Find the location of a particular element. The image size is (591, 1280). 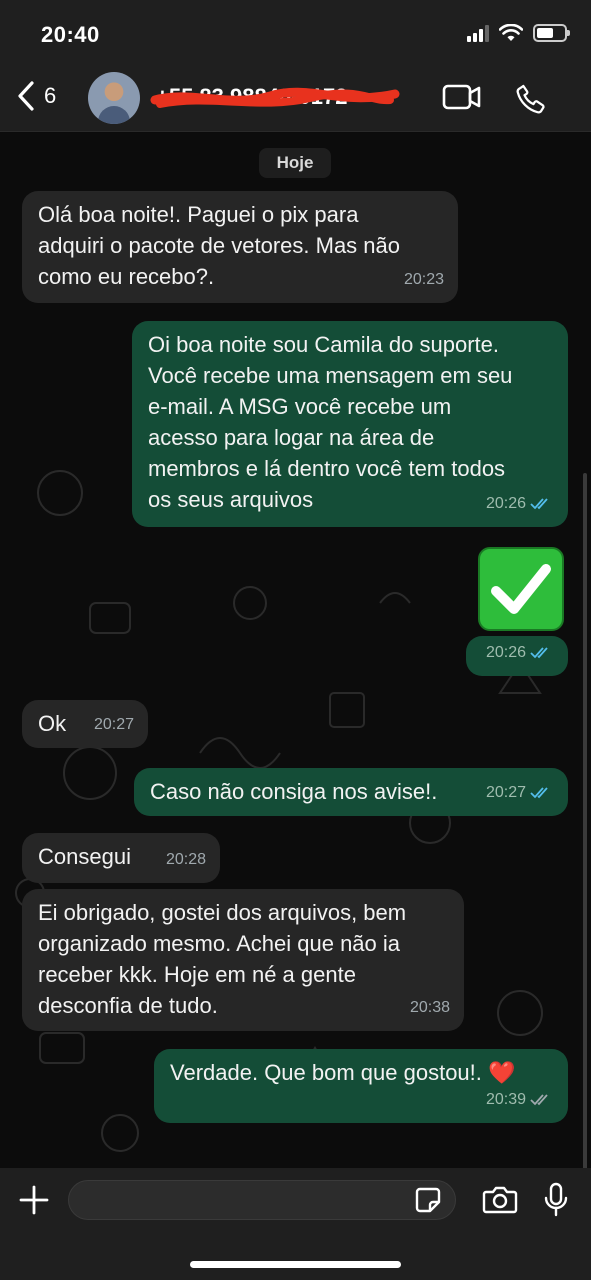

message-meta: 20:23 is located at coordinates (424, 279).